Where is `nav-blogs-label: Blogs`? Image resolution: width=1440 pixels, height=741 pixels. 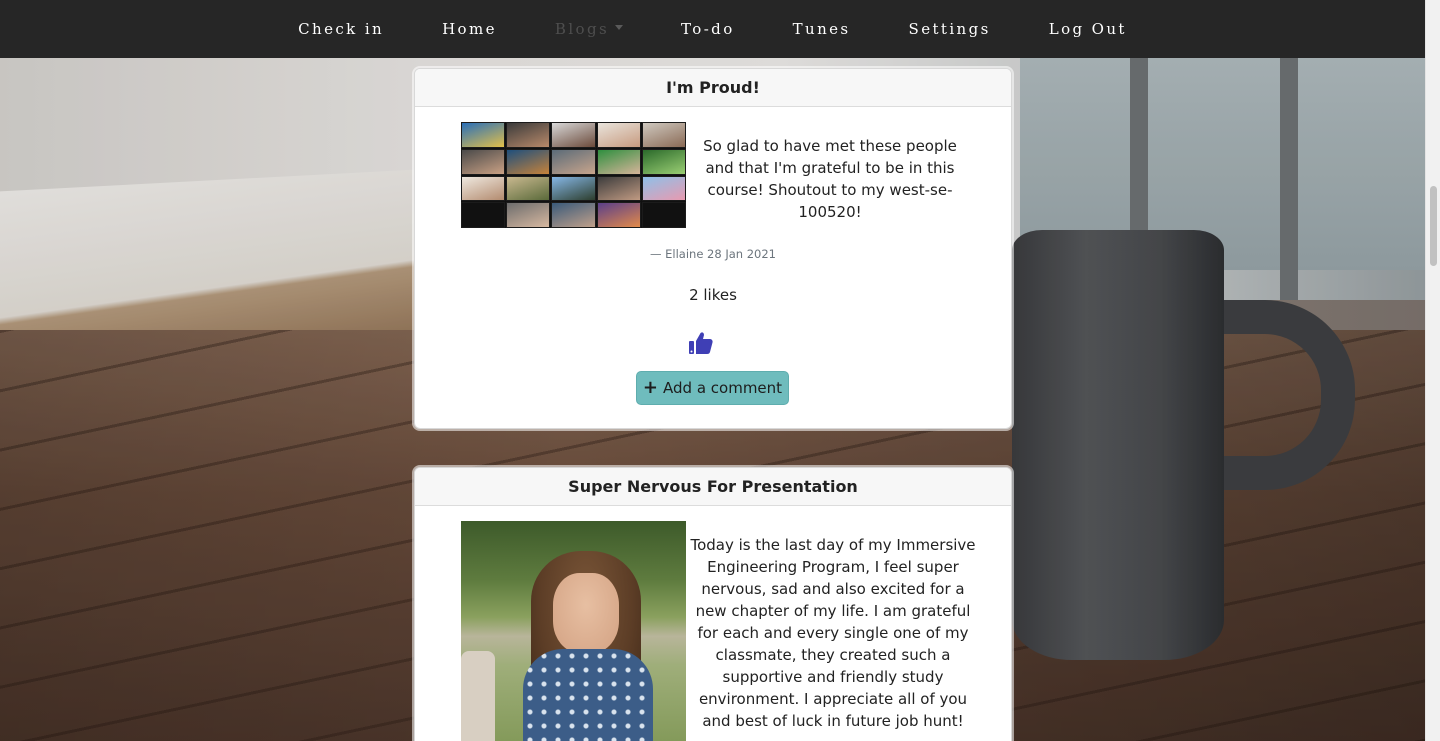 nav-blogs-label: Blogs is located at coordinates (582, 29).